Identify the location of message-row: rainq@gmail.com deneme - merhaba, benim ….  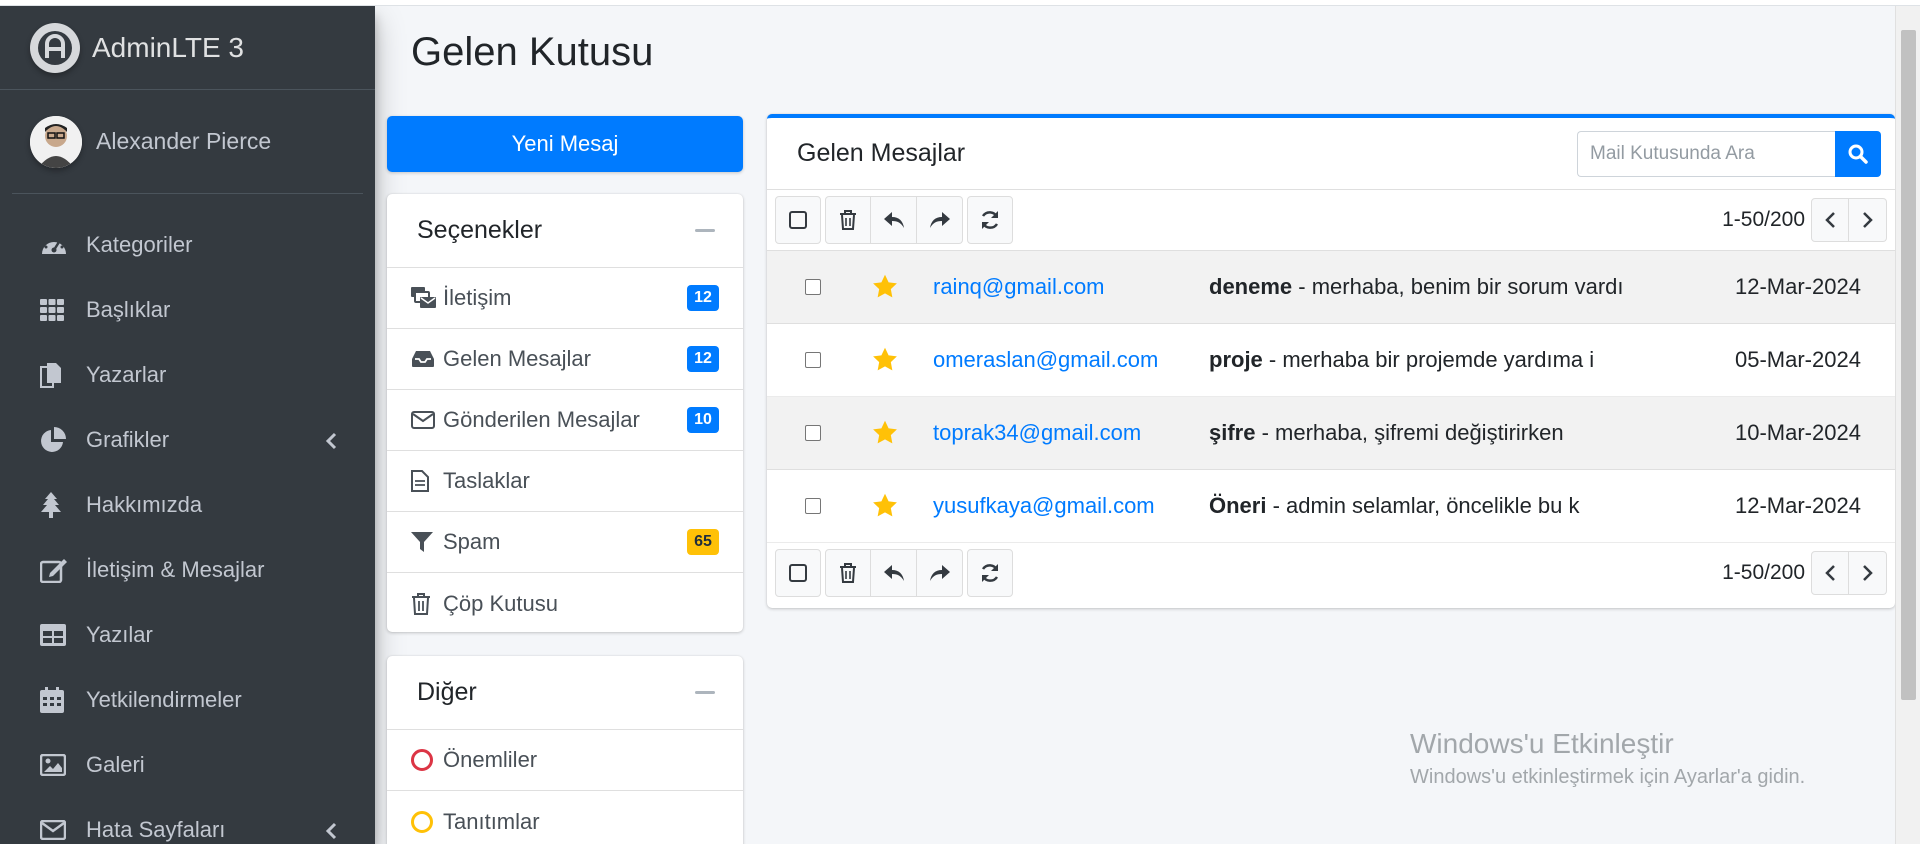
(1331, 287).